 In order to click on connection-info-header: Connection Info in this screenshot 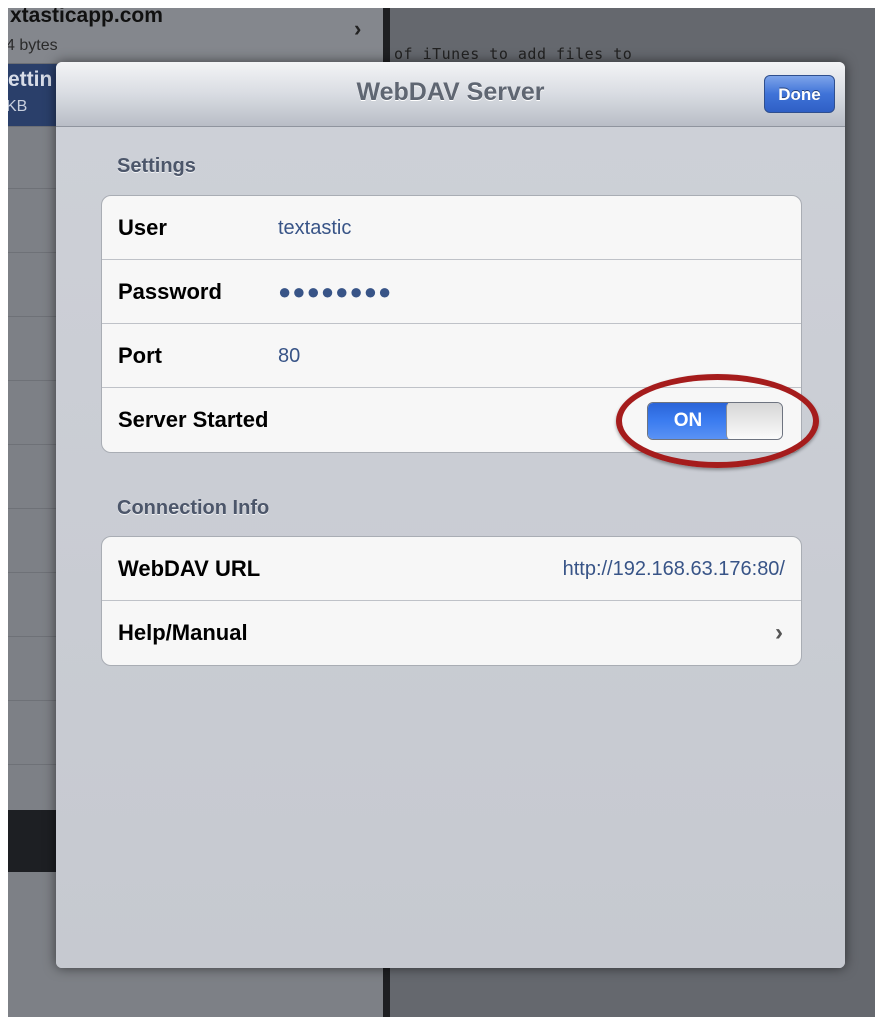, I will do `click(193, 508)`.